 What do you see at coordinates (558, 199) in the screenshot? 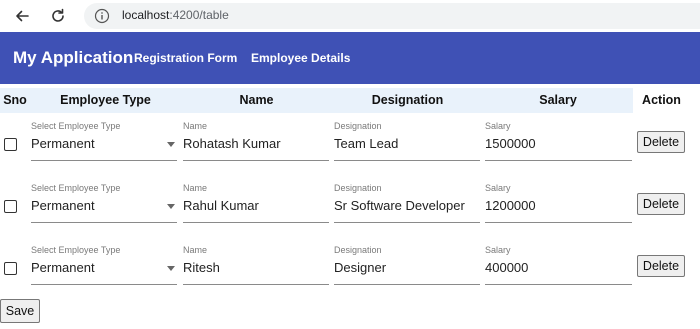
I see `salary-field: Salary 1200000` at bounding box center [558, 199].